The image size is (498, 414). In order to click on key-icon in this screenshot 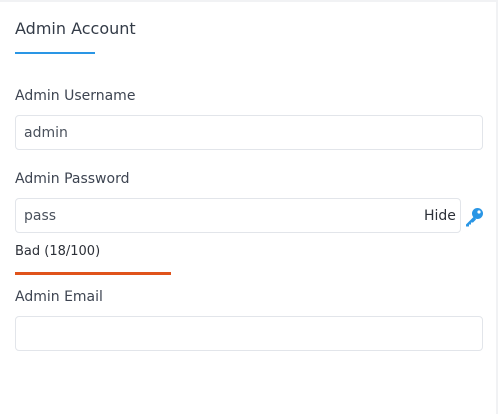, I will do `click(474, 217)`.